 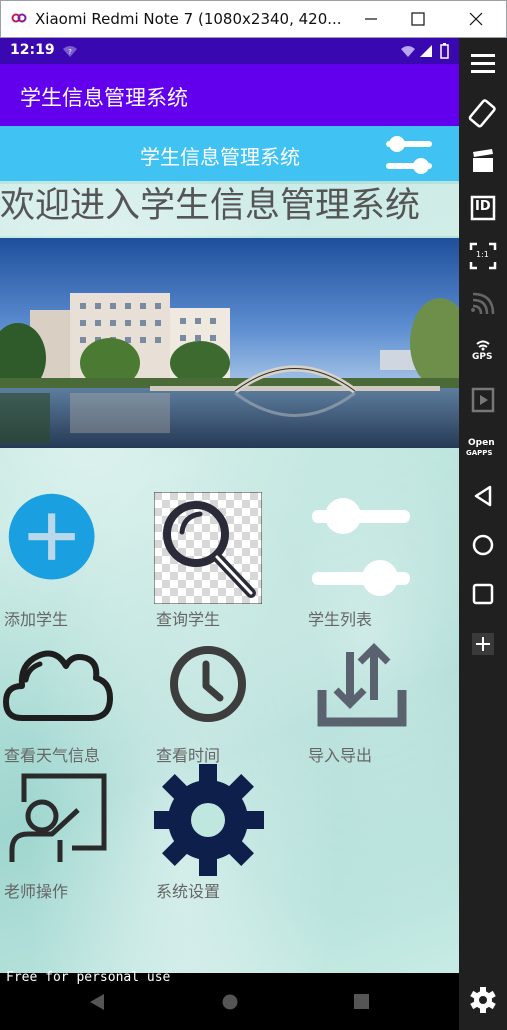 What do you see at coordinates (188, 619) in the screenshot?
I see `menu-item-label: 查询学生` at bounding box center [188, 619].